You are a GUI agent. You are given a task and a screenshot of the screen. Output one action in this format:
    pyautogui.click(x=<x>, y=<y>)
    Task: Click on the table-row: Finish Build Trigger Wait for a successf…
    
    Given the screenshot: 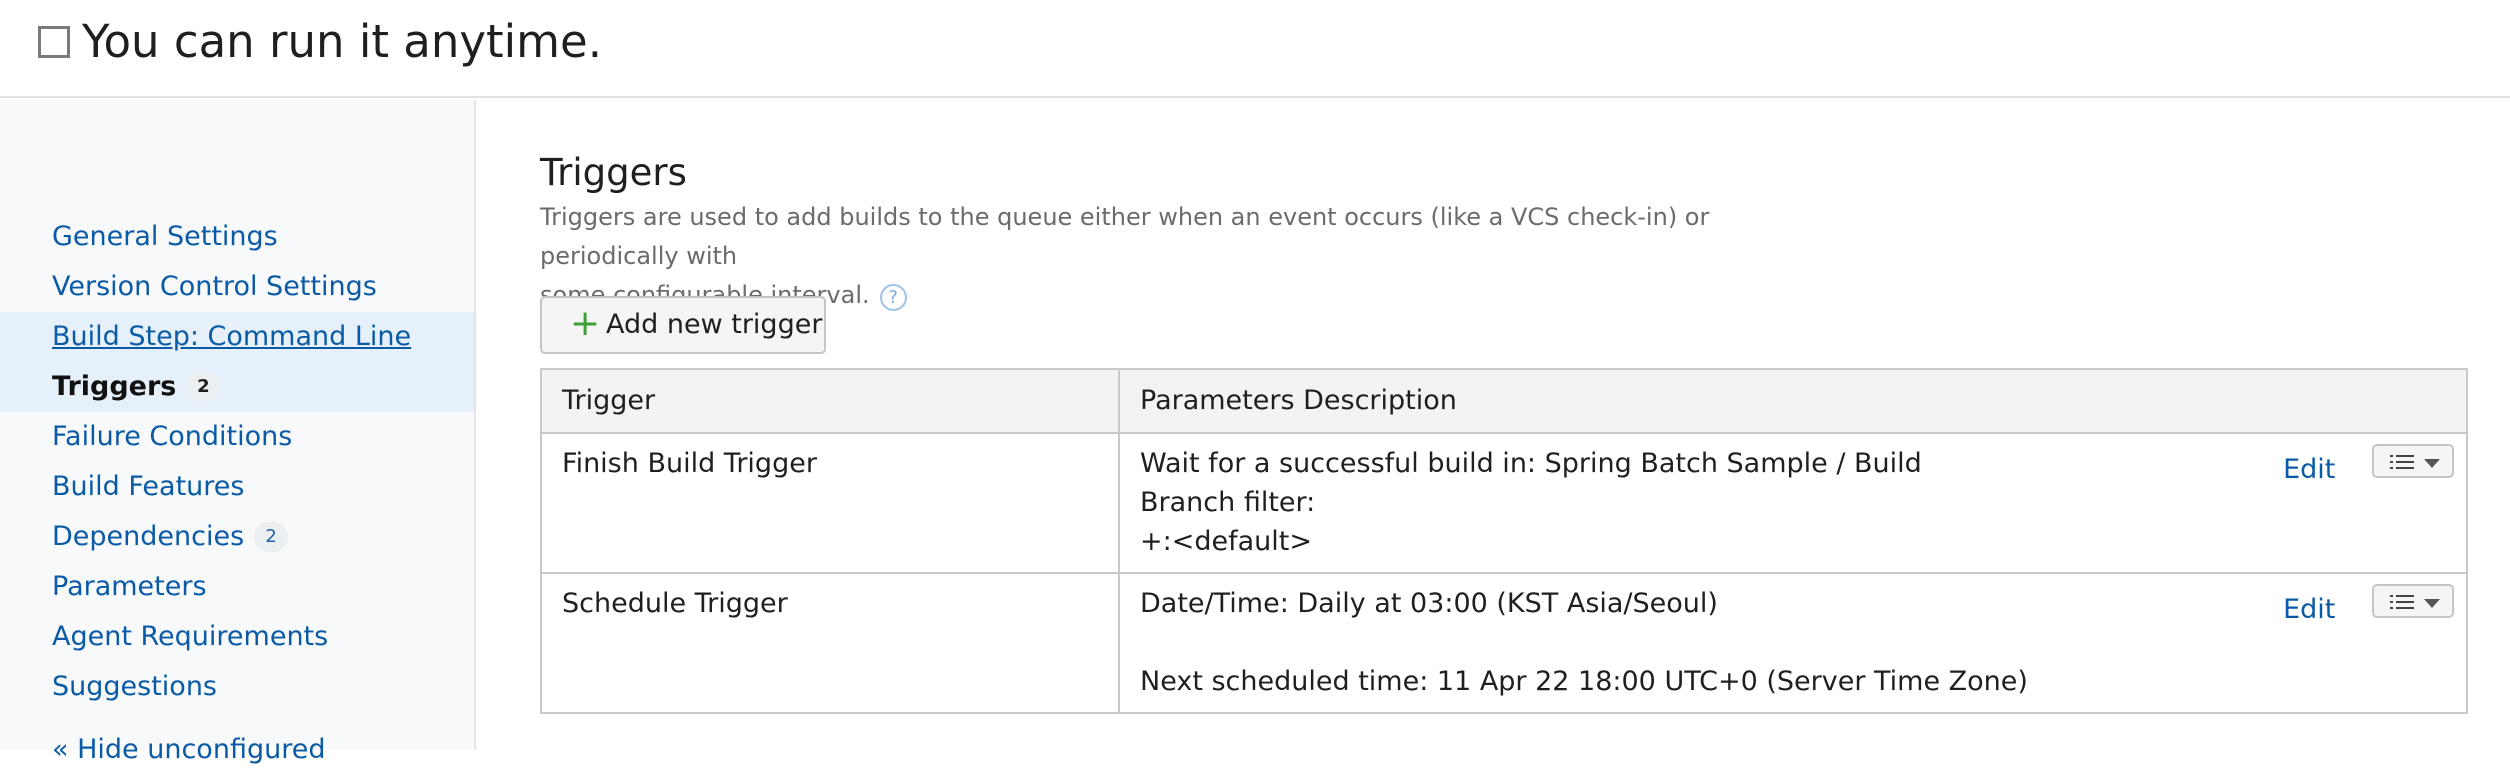 What is the action you would take?
    pyautogui.click(x=1504, y=503)
    